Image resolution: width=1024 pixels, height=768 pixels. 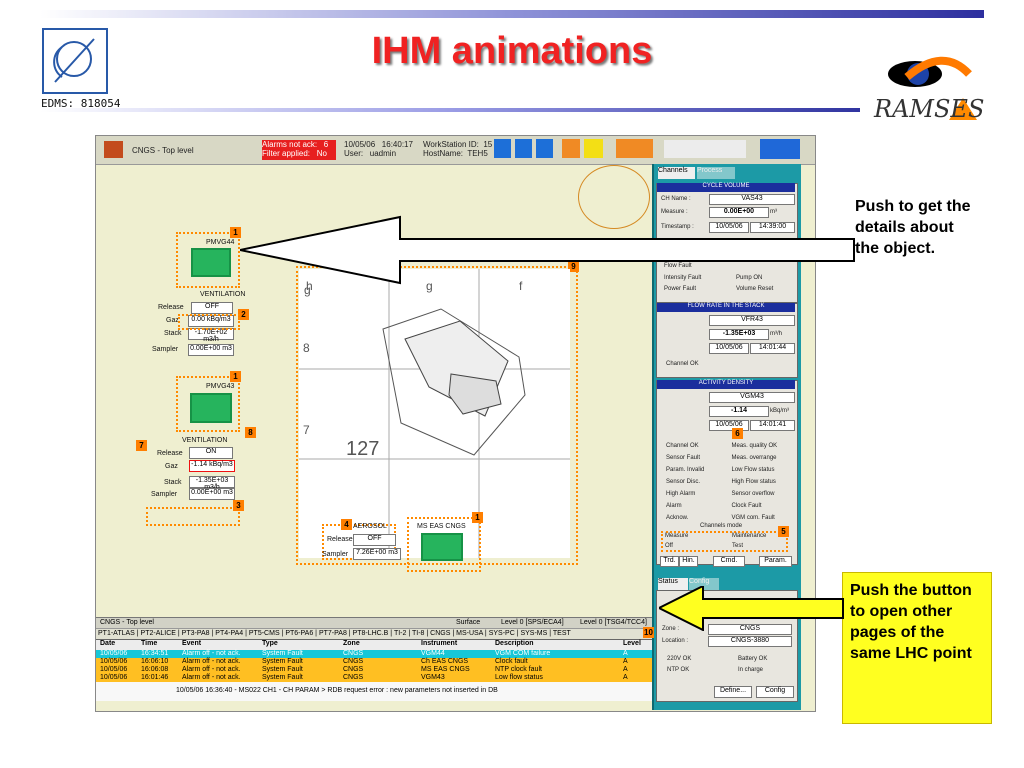 What do you see at coordinates (171, 307) in the screenshot?
I see `release-label-1: Release` at bounding box center [171, 307].